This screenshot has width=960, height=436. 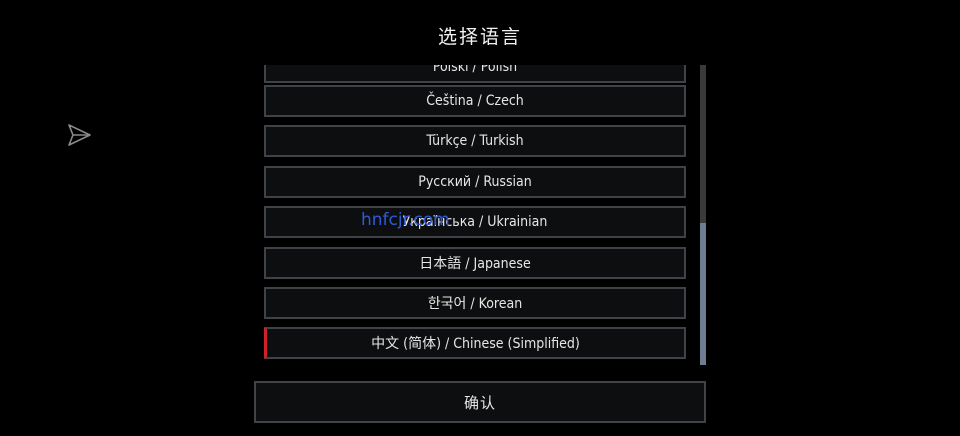 What do you see at coordinates (479, 37) in the screenshot?
I see `page-title: 选择语言` at bounding box center [479, 37].